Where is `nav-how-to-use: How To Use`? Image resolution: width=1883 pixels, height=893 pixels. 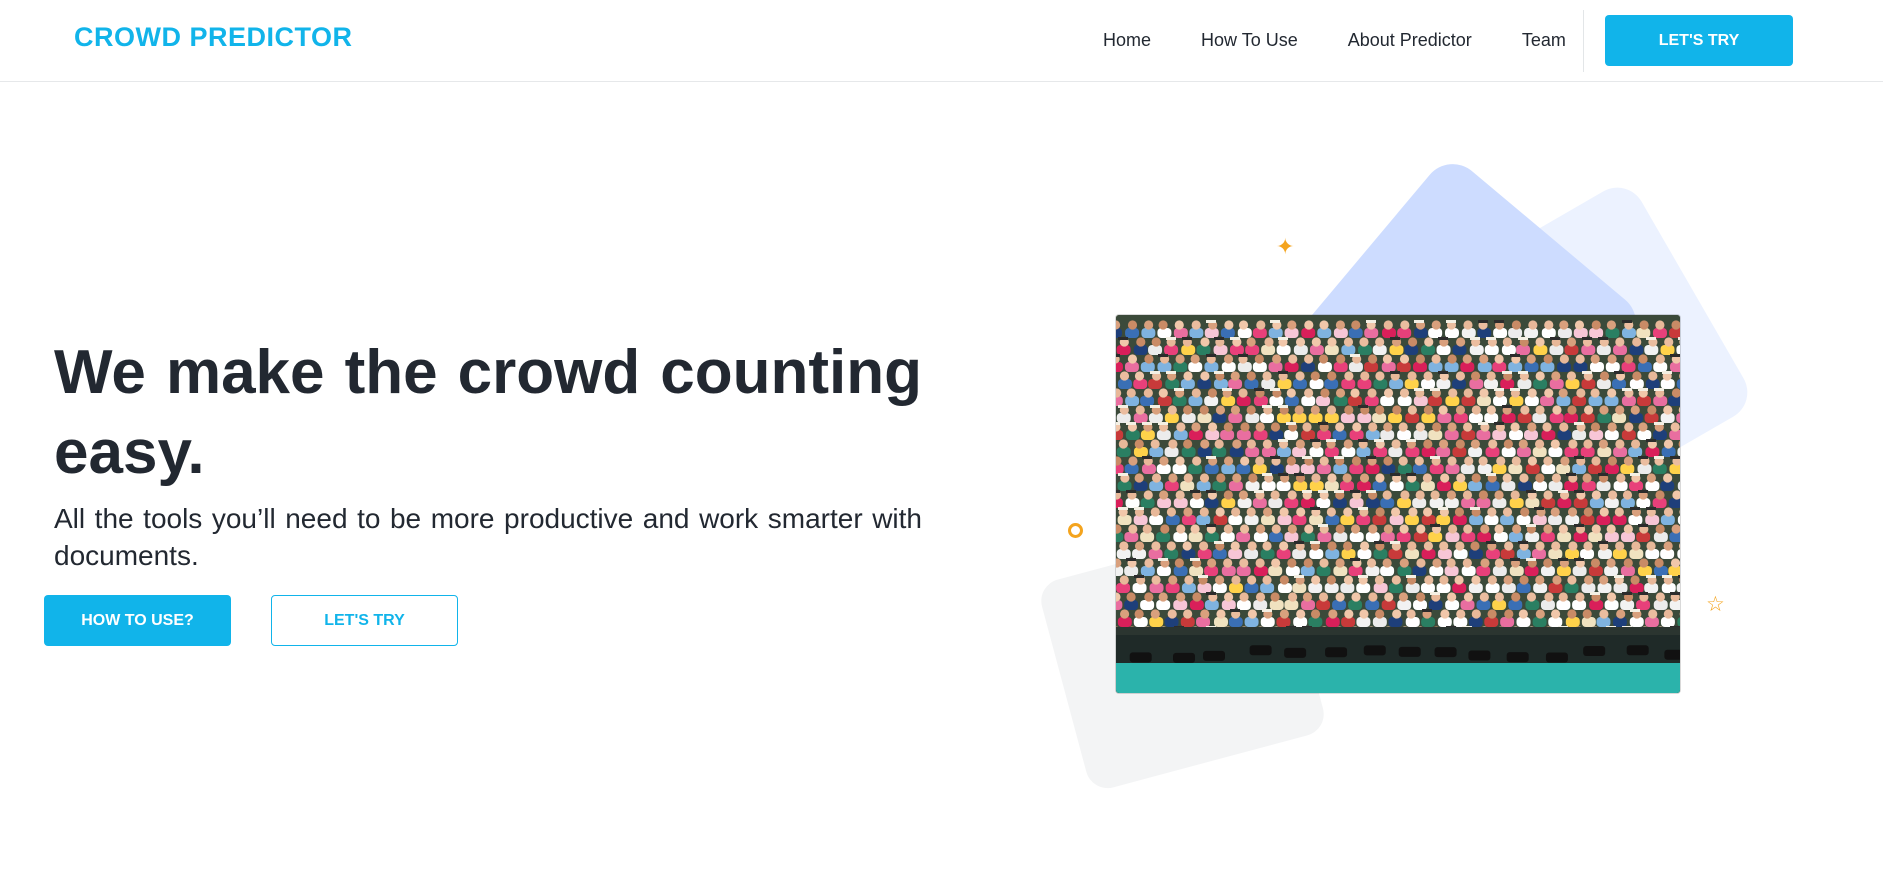
nav-how-to-use: How To Use is located at coordinates (1249, 40).